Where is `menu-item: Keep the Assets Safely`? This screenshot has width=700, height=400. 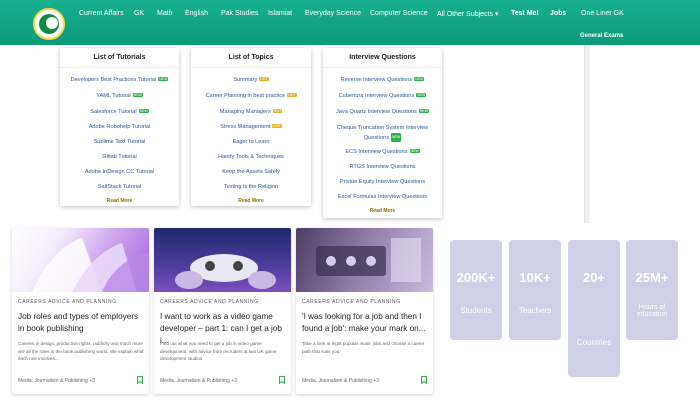
menu-item: Keep the Assets Safely is located at coordinates (251, 172).